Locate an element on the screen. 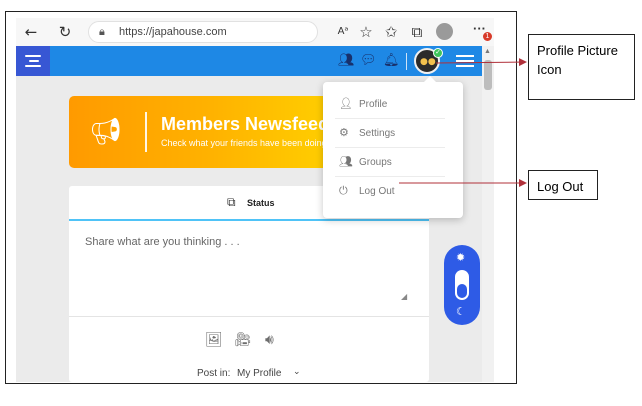 This screenshot has width=642, height=406. power-icon: ⏻︎ is located at coordinates (343, 190).